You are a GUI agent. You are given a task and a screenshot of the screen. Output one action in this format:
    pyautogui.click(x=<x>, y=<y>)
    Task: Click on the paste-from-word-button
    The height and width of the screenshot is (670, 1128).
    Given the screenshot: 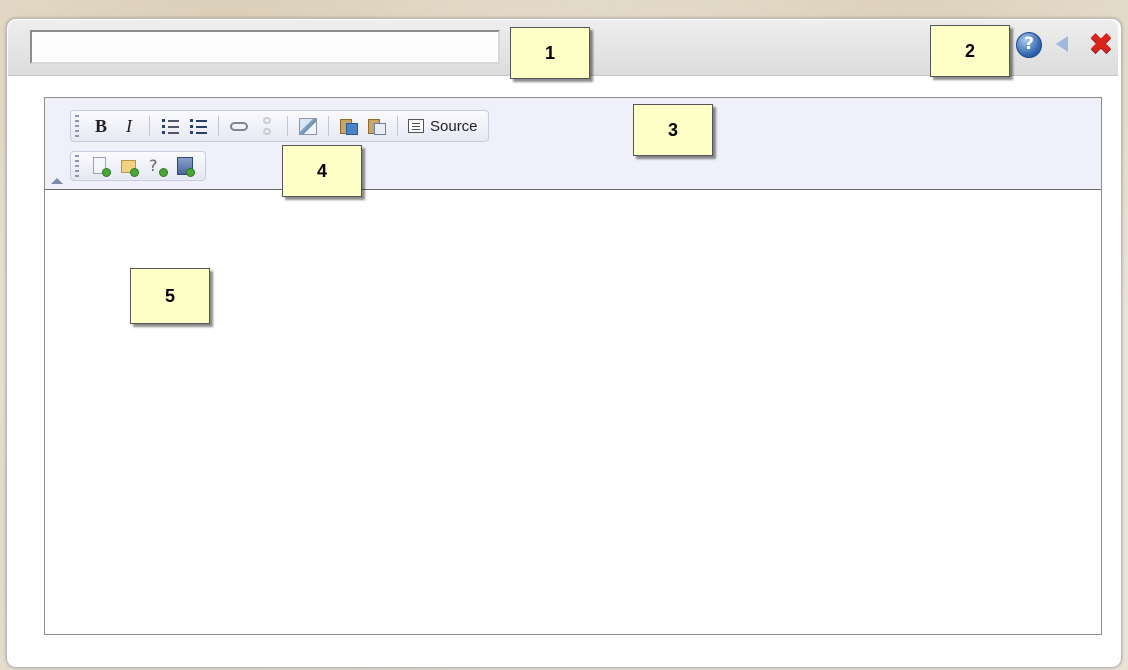 What is the action you would take?
    pyautogui.click(x=377, y=126)
    